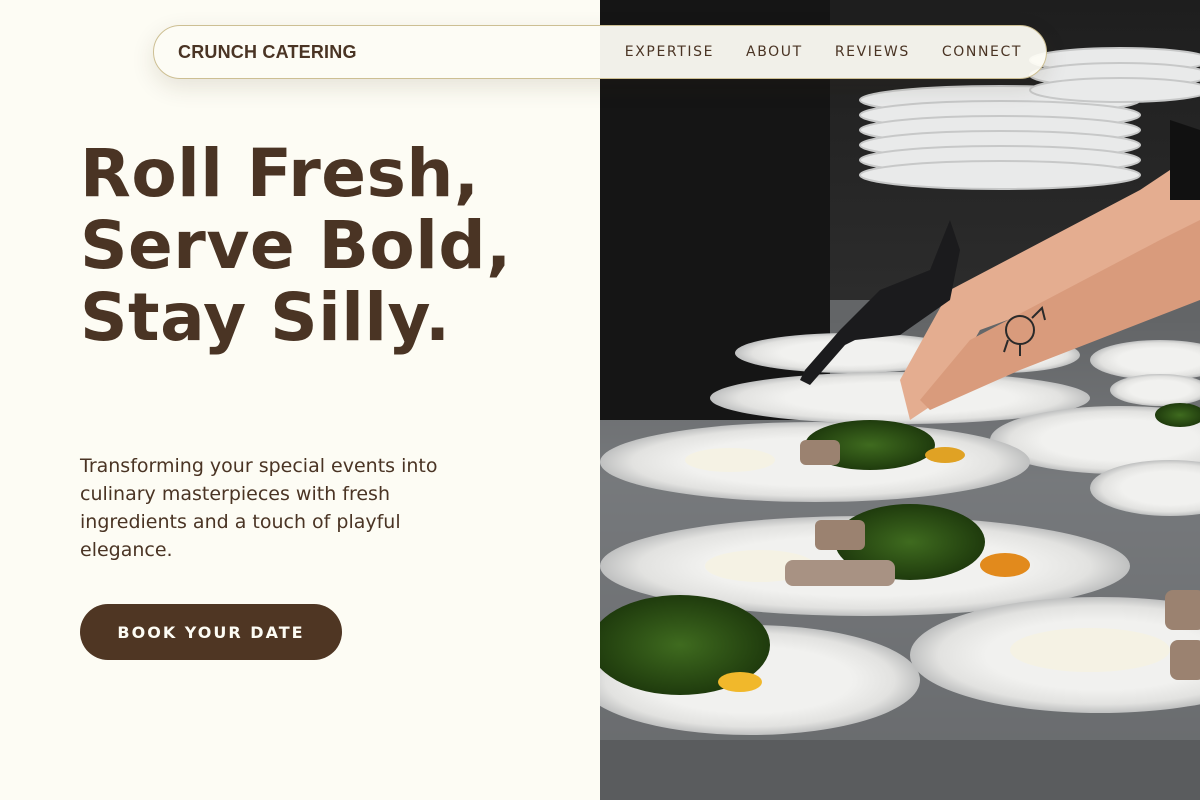 Image resolution: width=1200 pixels, height=800 pixels. What do you see at coordinates (267, 52) in the screenshot?
I see `brand-logo-link: CRUNCH CATERING` at bounding box center [267, 52].